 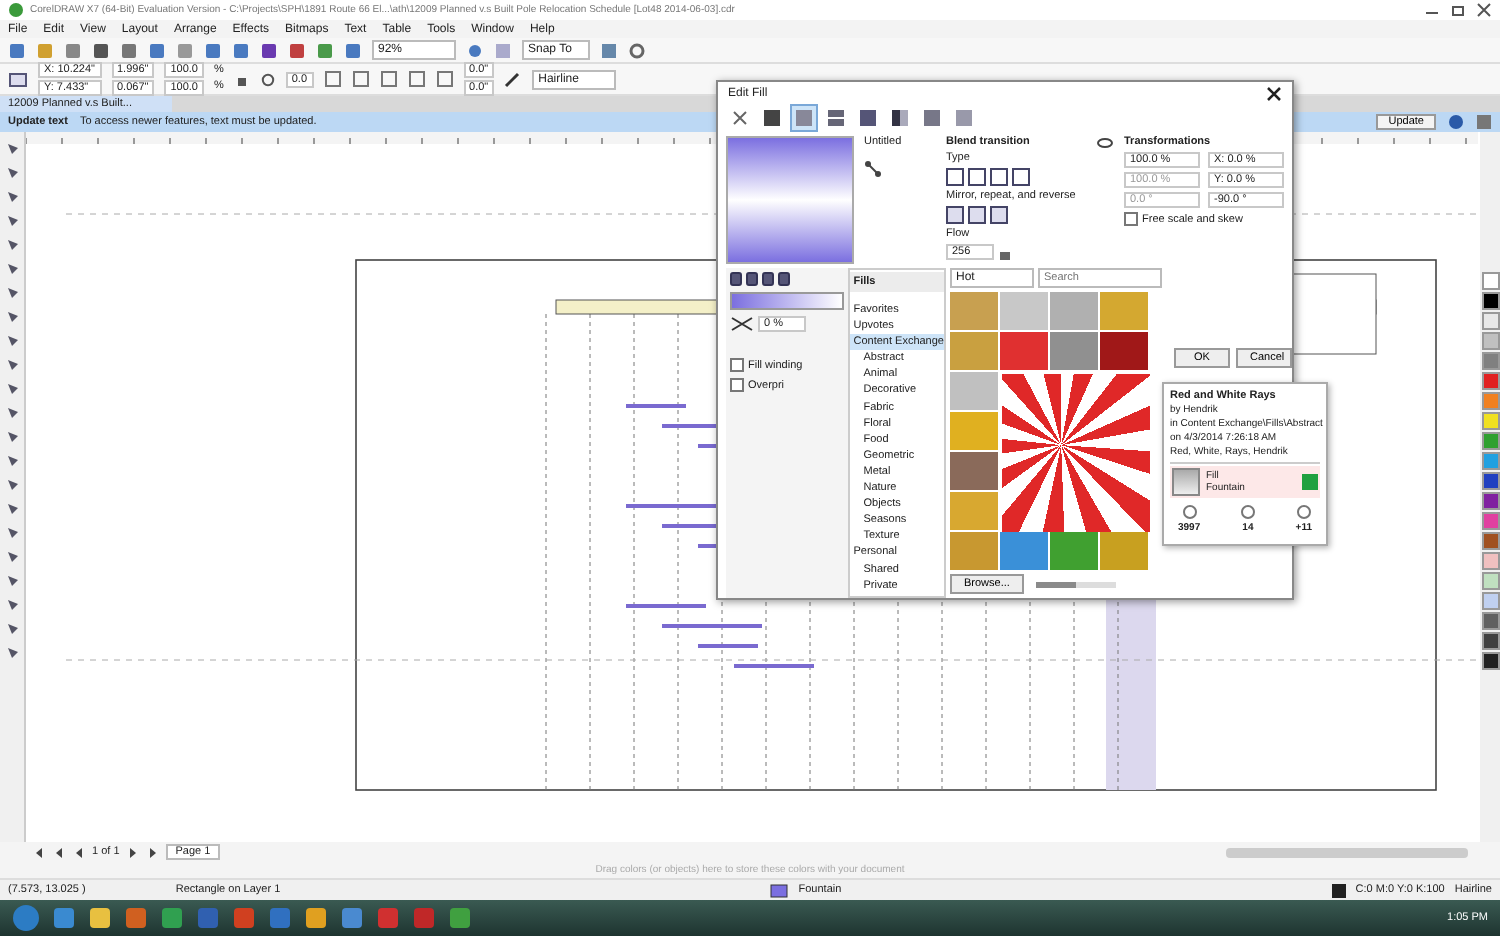 What do you see at coordinates (1310, 482) in the screenshot?
I see `badge-icon` at bounding box center [1310, 482].